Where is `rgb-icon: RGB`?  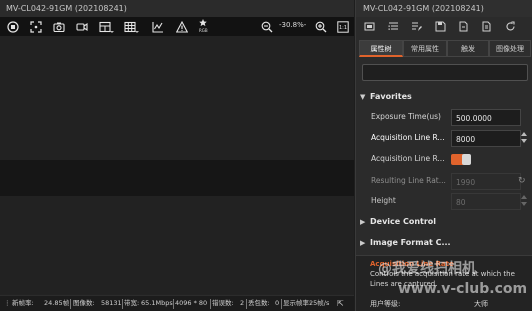 rgb-icon: RGB is located at coordinates (204, 26).